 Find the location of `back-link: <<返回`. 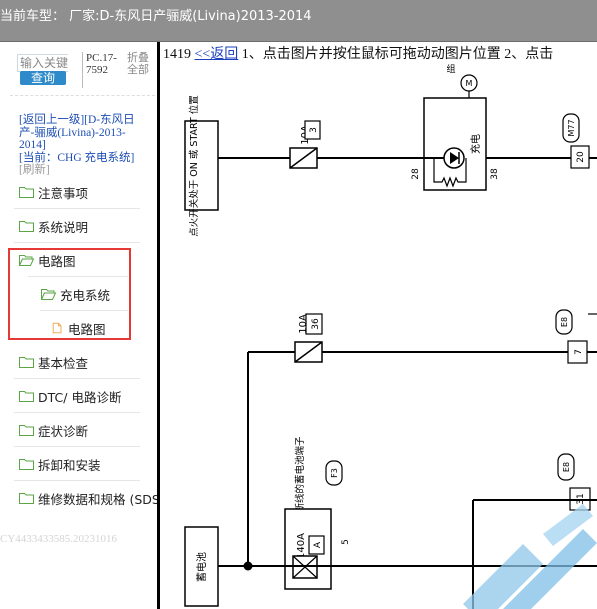

back-link: <<返回 is located at coordinates (217, 54).